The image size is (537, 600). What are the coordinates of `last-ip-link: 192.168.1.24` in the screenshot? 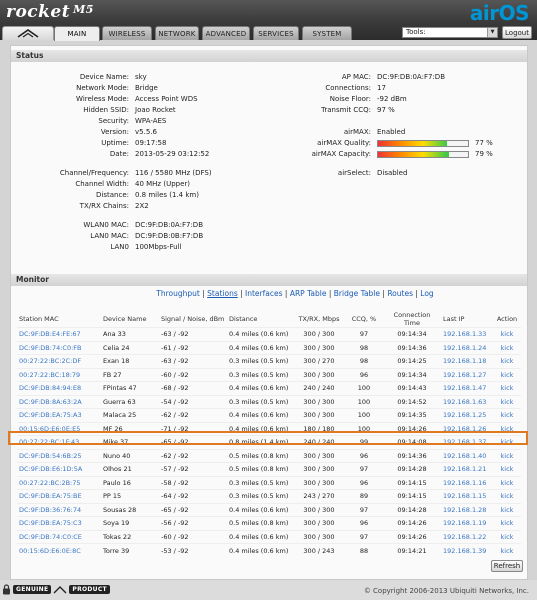 It's located at (467, 347).